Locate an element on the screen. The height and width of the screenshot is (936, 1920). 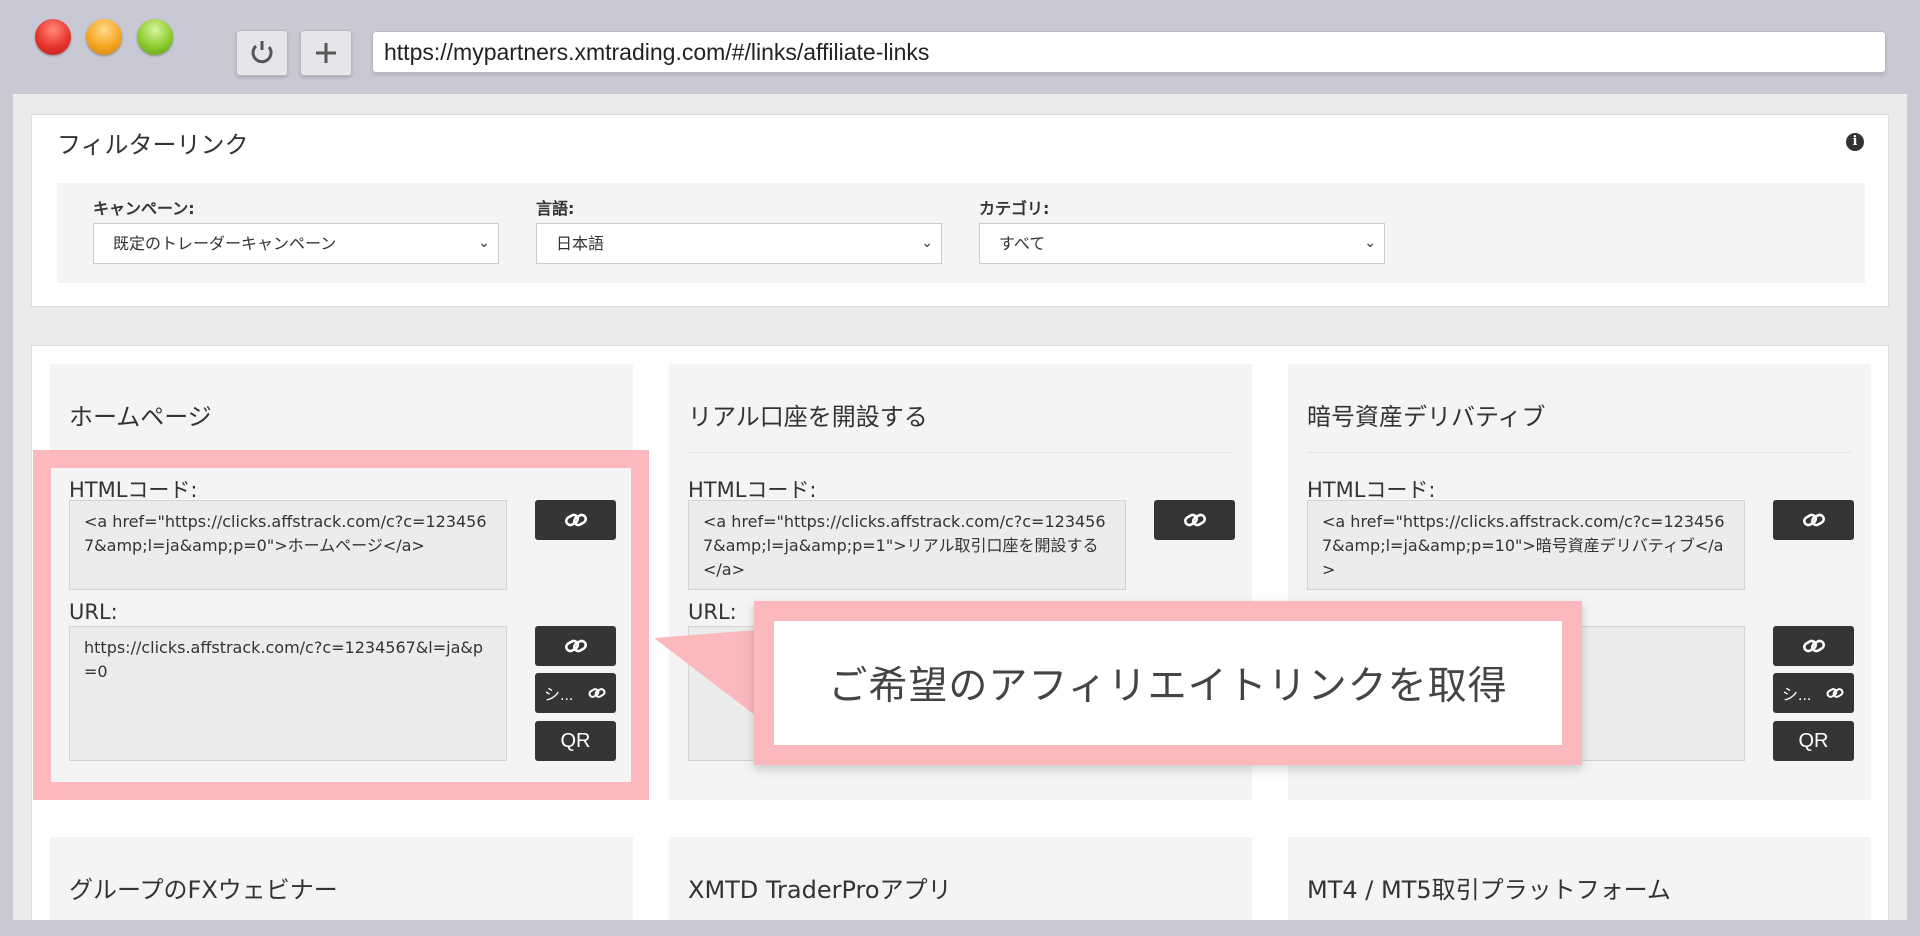
card-title: XMTD TraderProアプリ is located at coordinates (820, 890).